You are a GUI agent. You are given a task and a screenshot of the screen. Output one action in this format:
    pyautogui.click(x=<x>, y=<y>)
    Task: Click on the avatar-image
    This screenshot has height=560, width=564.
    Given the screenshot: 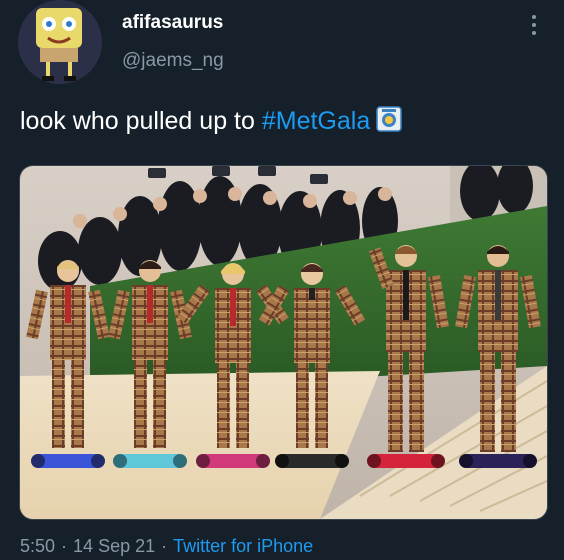 What is the action you would take?
    pyautogui.click(x=60, y=42)
    